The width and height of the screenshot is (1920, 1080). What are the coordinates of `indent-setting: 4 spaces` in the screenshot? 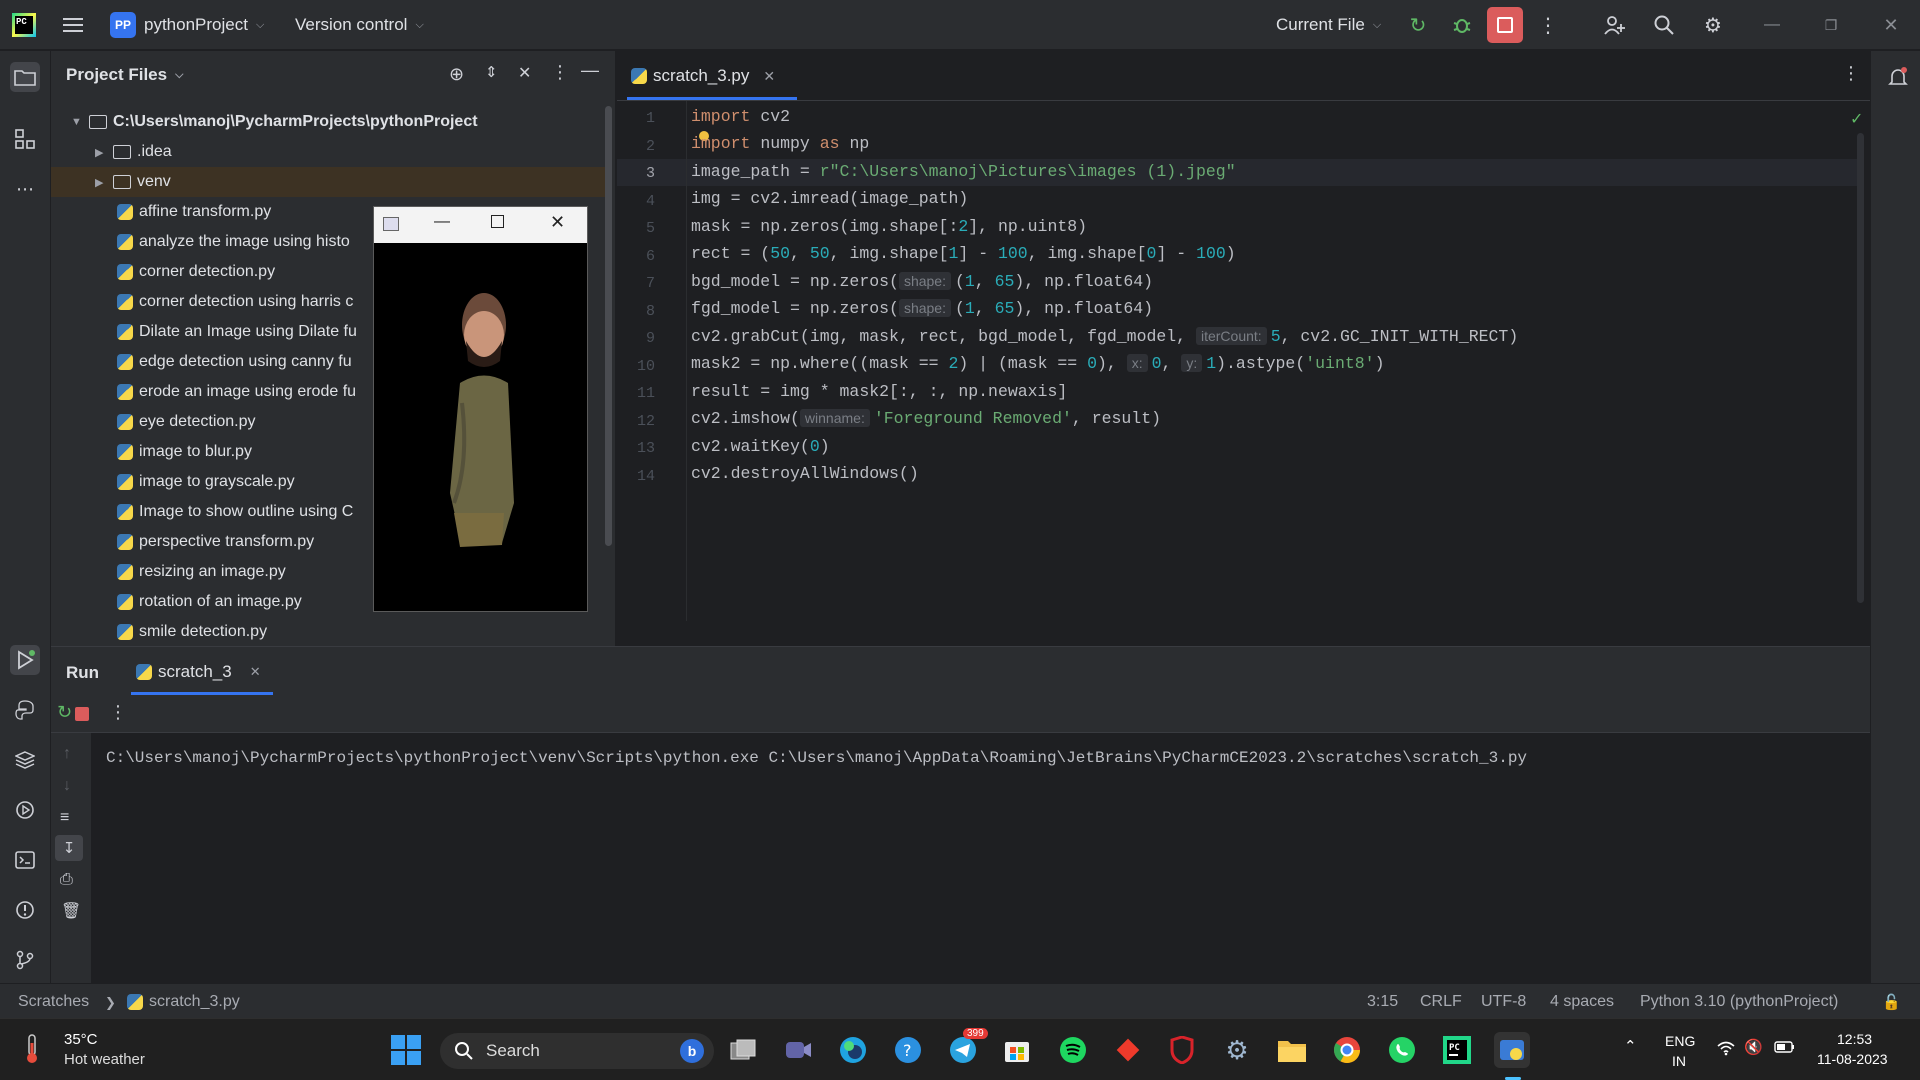 It's located at (1582, 1002).